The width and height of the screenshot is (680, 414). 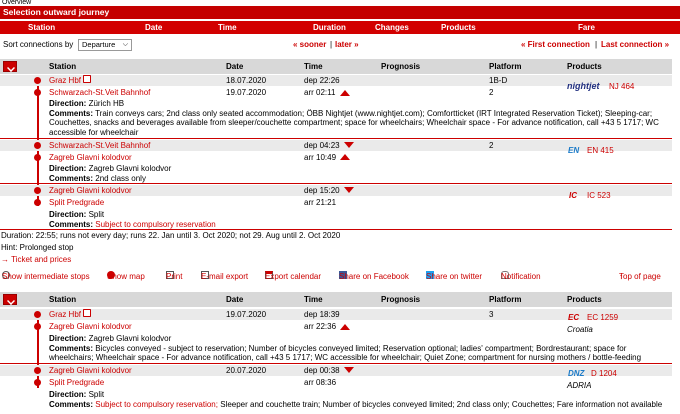 What do you see at coordinates (120, 178) in the screenshot?
I see `c1-s2-comments: 2nd class only` at bounding box center [120, 178].